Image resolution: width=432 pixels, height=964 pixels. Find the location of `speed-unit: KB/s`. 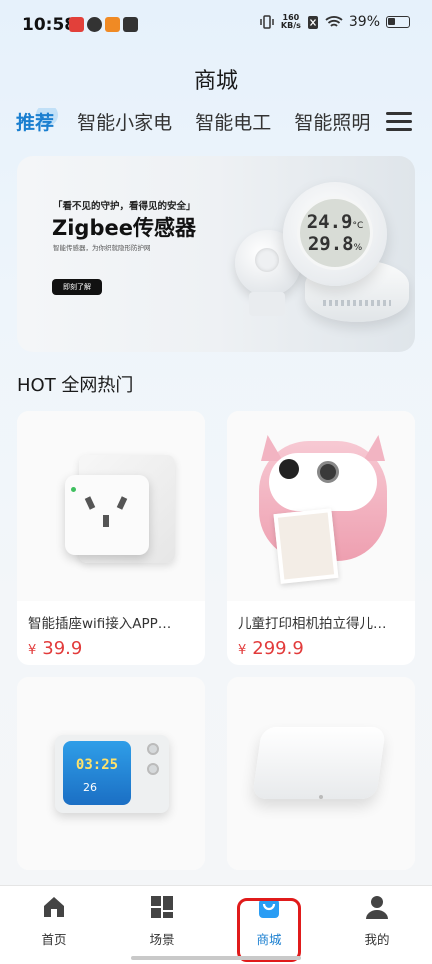

speed-unit: KB/s is located at coordinates (290, 25).